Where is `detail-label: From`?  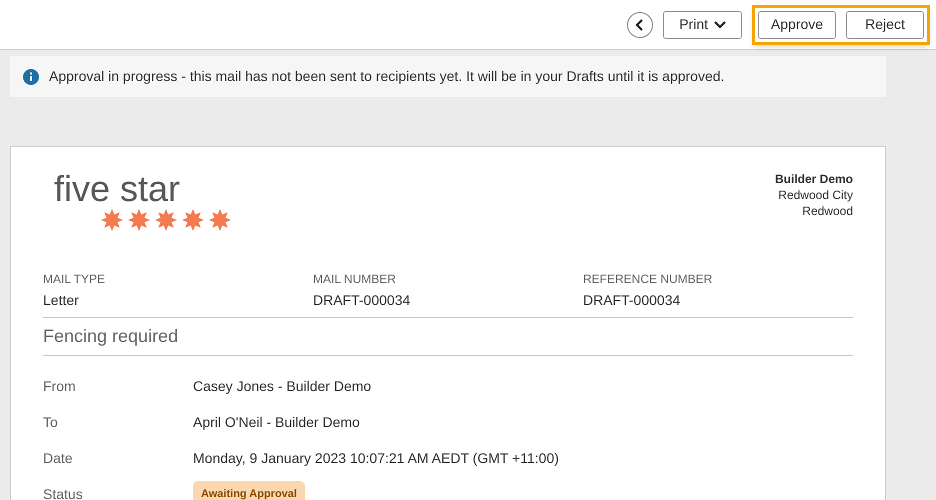 detail-label: From is located at coordinates (60, 386).